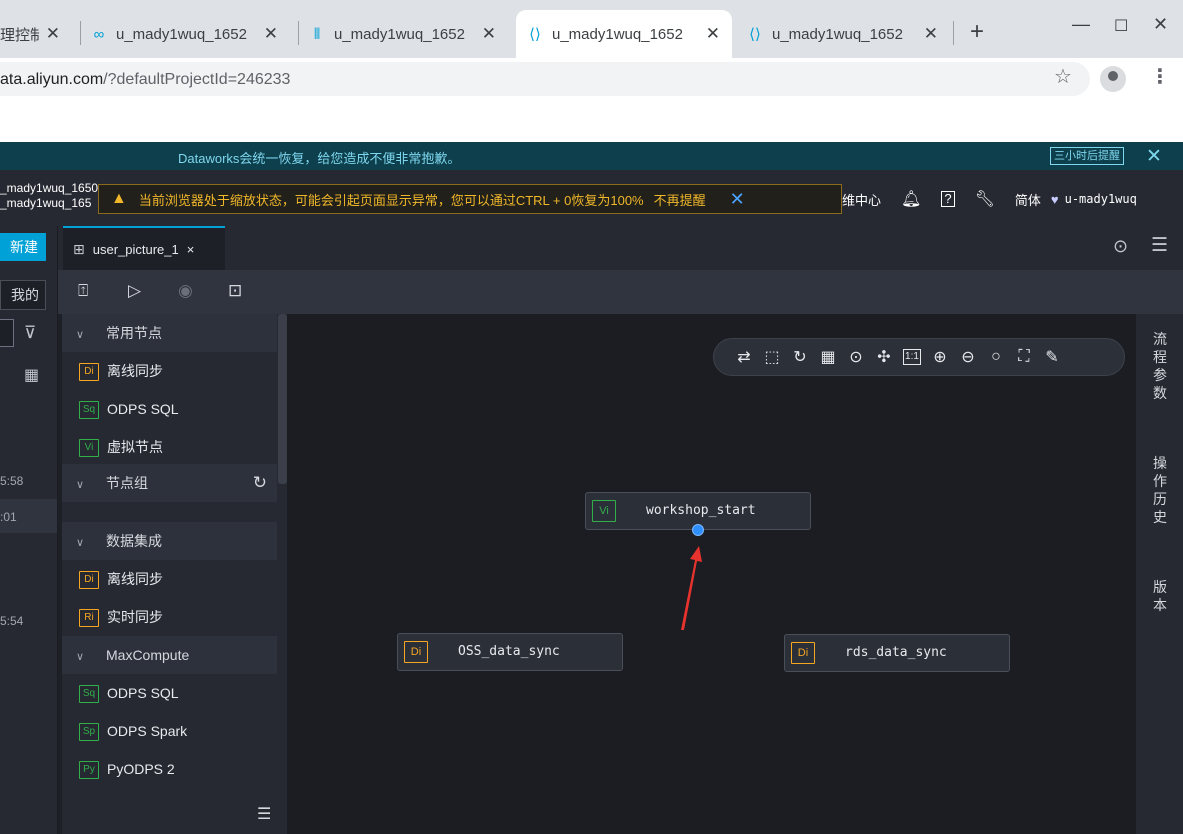 The width and height of the screenshot is (1183, 834). I want to click on list-item: Sp ODPS Spark, so click(169, 731).